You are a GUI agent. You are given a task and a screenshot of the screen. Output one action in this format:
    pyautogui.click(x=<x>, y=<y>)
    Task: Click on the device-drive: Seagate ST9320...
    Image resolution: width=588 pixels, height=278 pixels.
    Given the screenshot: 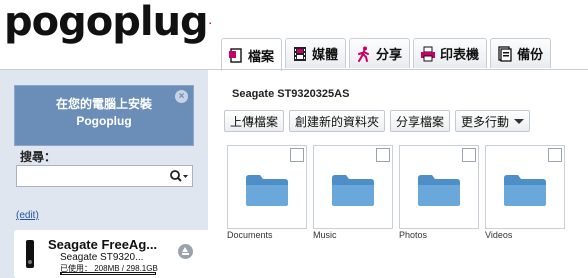 What is the action you would take?
    pyautogui.click(x=102, y=257)
    